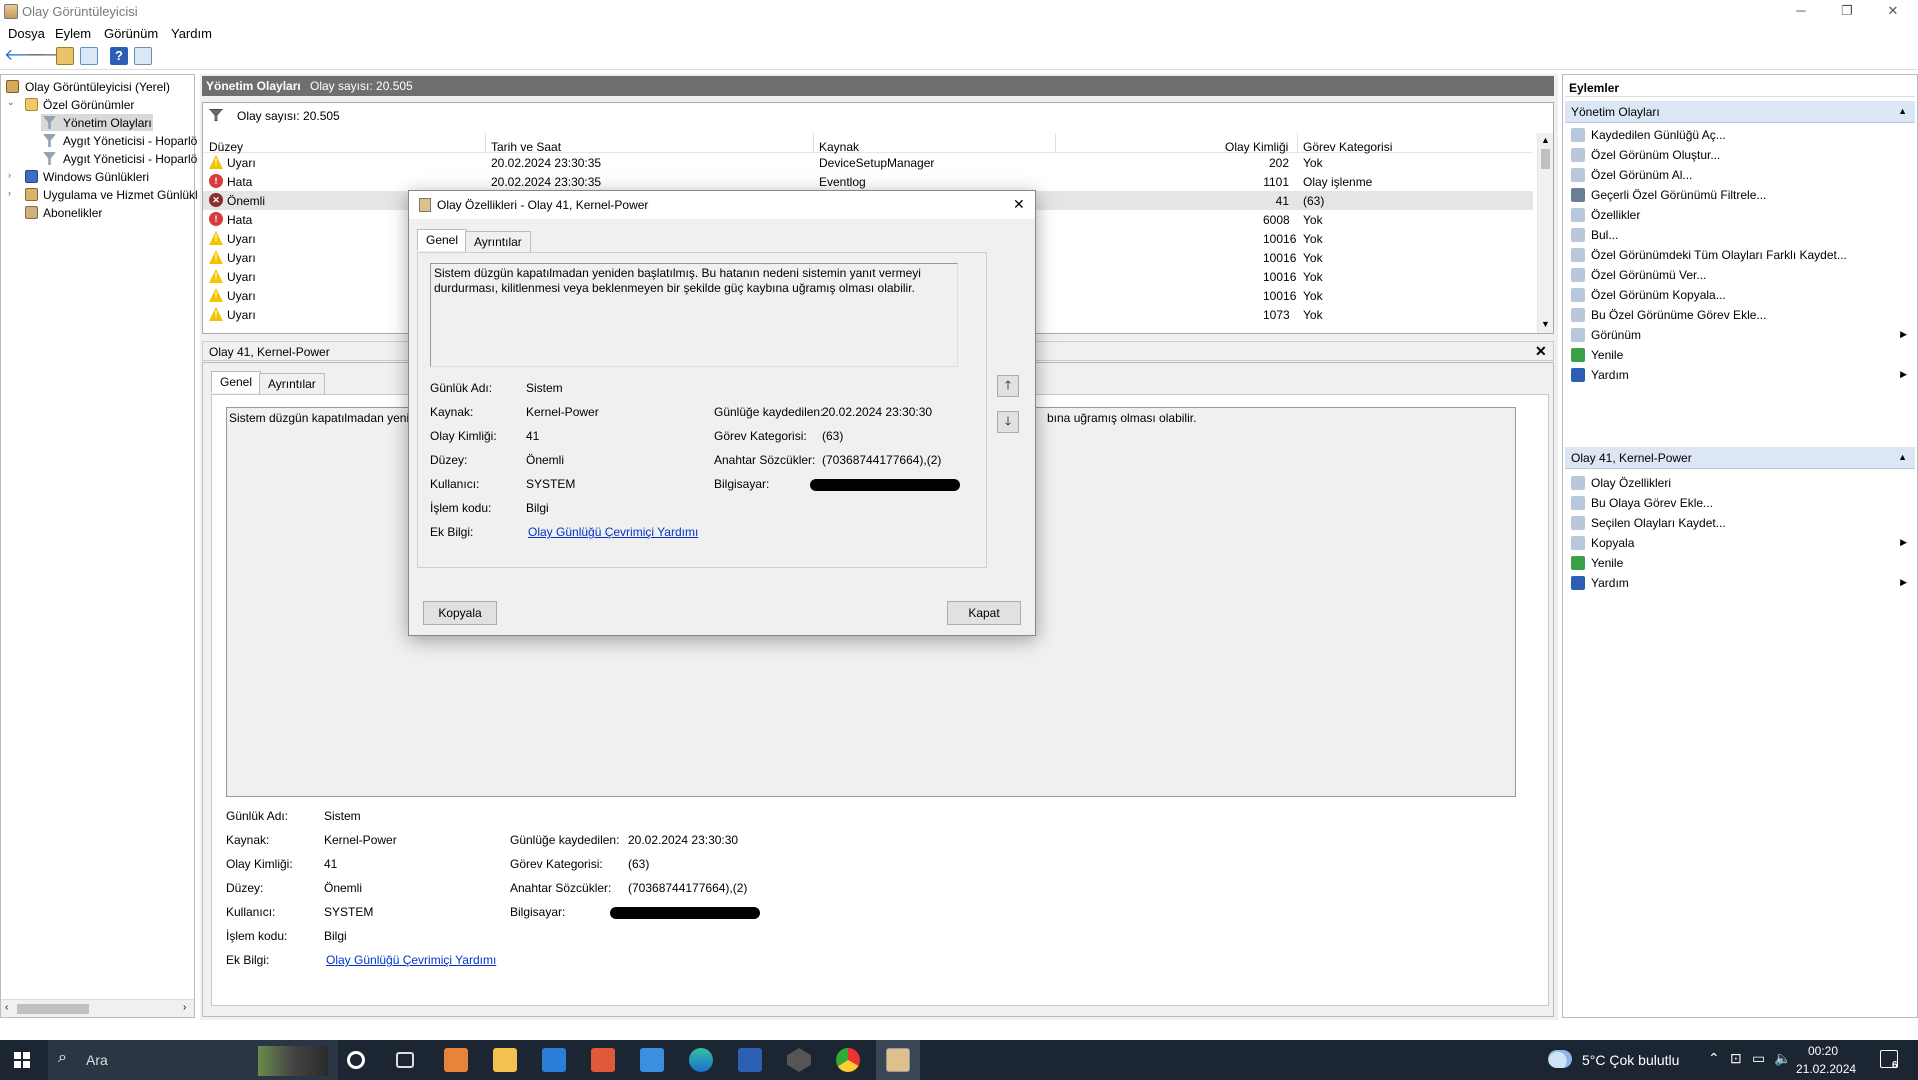 The image size is (1918, 1080). What do you see at coordinates (456, 1060) in the screenshot?
I see `media-player-icon` at bounding box center [456, 1060].